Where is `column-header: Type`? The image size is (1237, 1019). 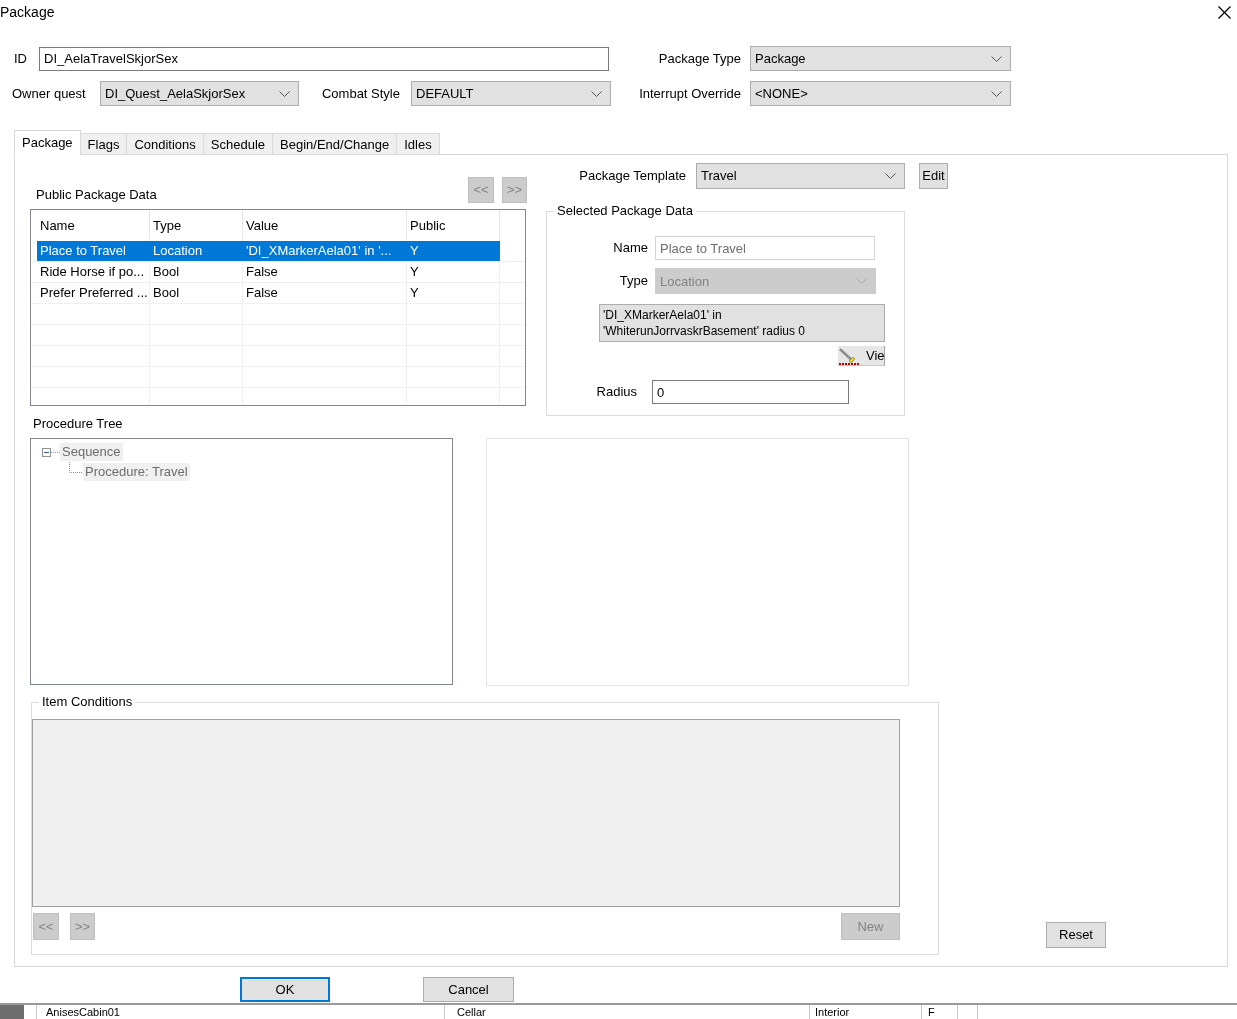 column-header: Type is located at coordinates (196, 225).